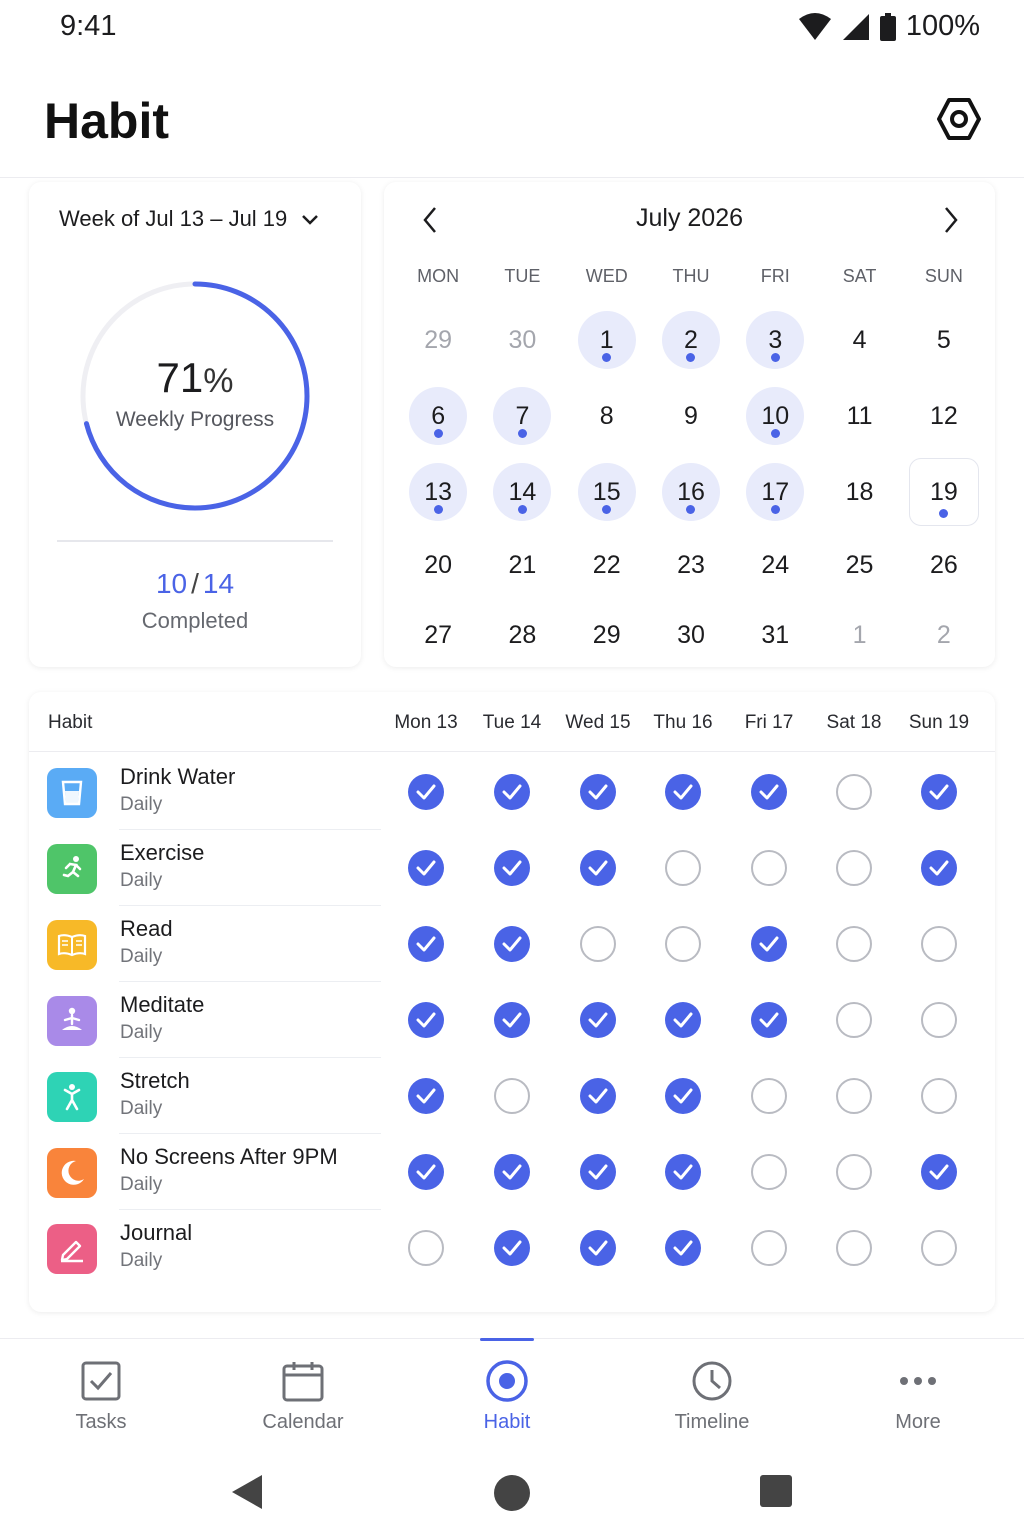  I want to click on calendar-day: 15, so click(606, 492).